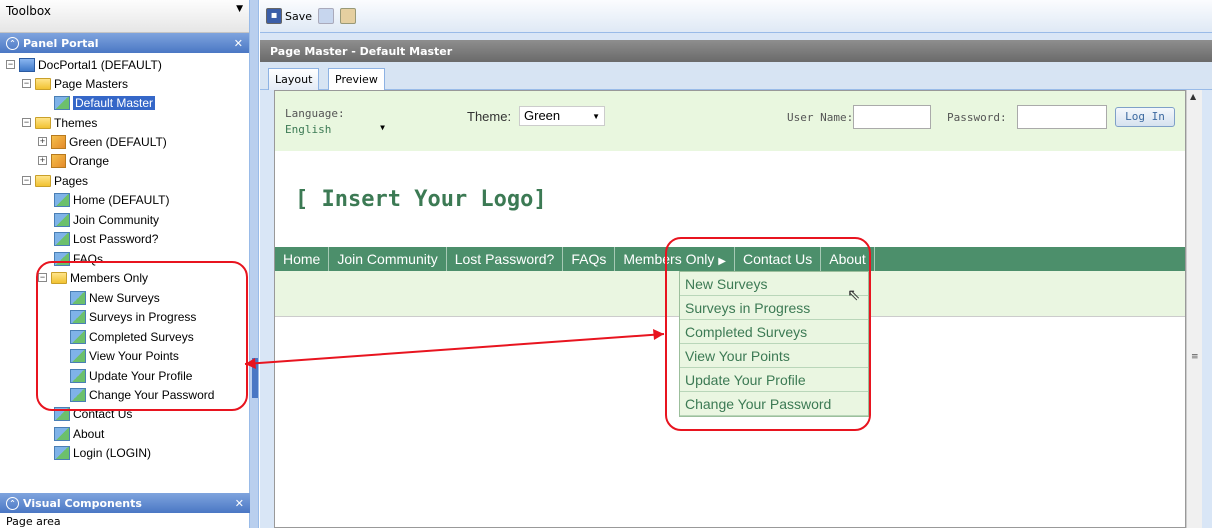  Describe the element at coordinates (250, 363) in the screenshot. I see `arrow-head-left-icon` at that location.